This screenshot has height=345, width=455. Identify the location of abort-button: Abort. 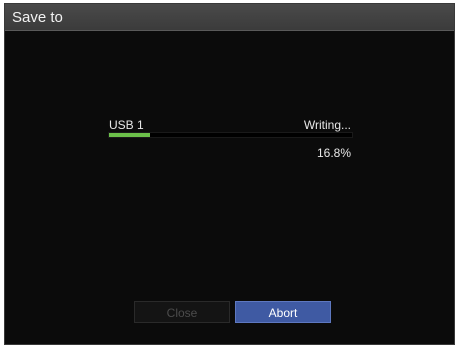
(283, 312).